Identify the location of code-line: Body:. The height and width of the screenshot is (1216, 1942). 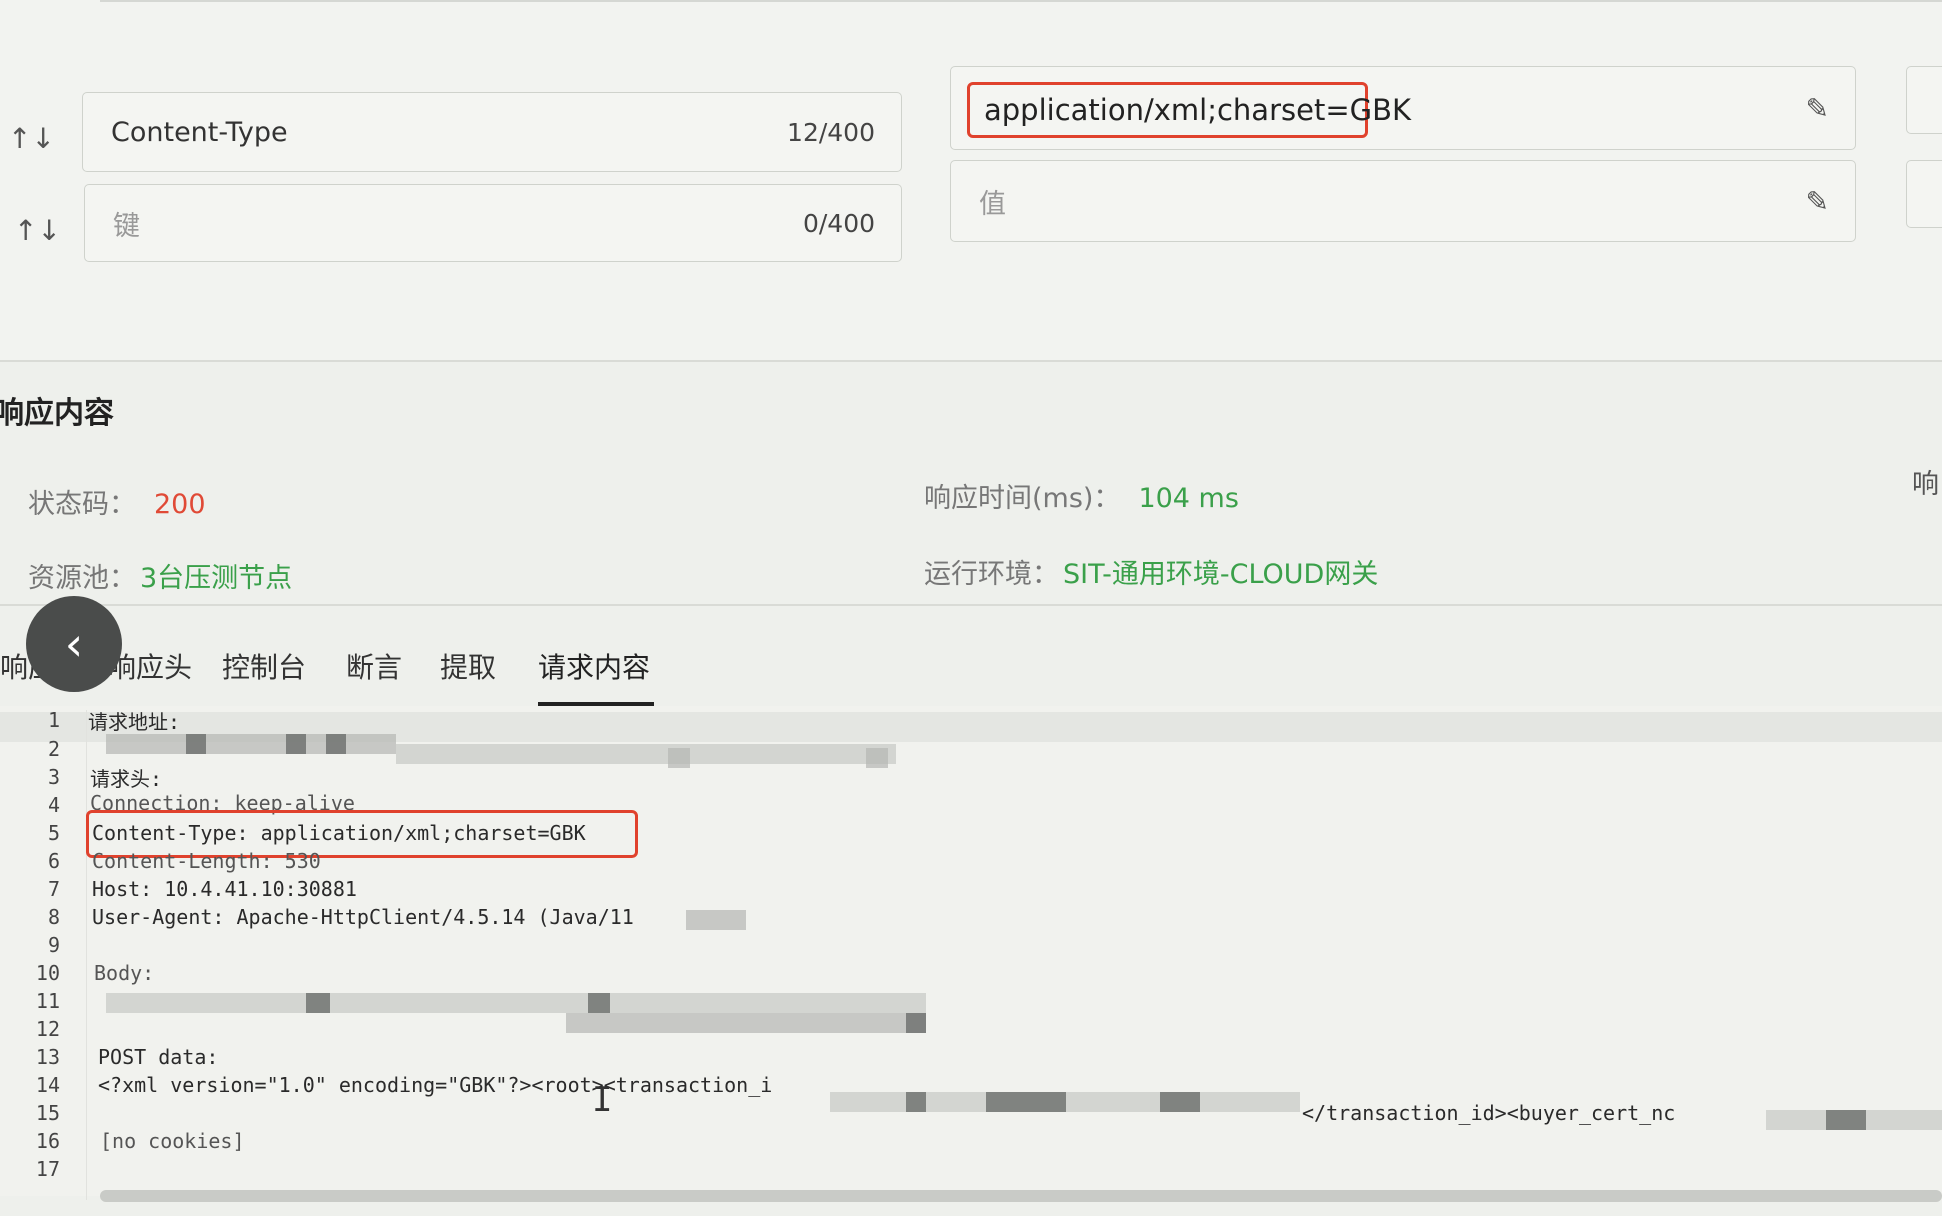
(124, 973).